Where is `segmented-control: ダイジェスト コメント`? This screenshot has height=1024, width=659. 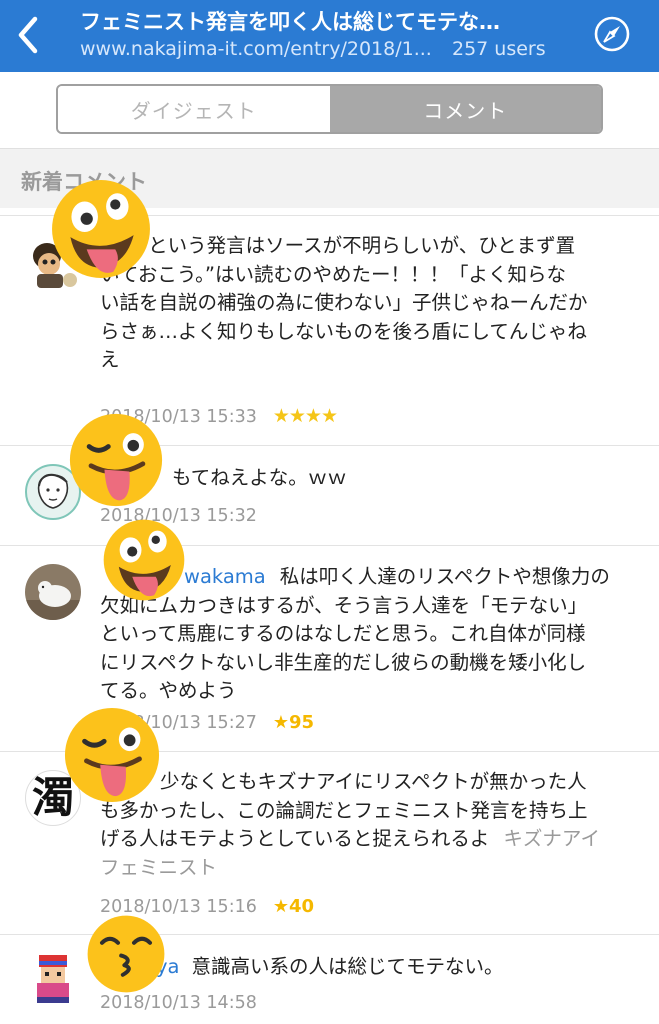 segmented-control: ダイジェスト コメント is located at coordinates (329, 109).